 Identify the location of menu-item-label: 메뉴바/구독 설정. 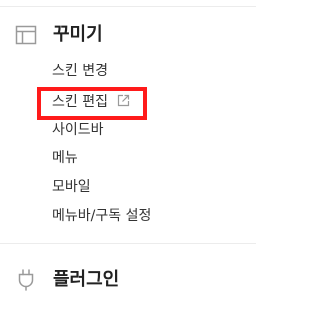
(102, 216).